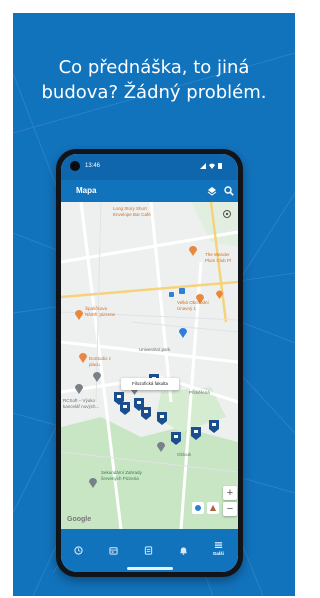 Image resolution: width=320 pixels, height=598 pixels. I want to click on promo-line-1: Co přednáška, to jiná, so click(154, 67).